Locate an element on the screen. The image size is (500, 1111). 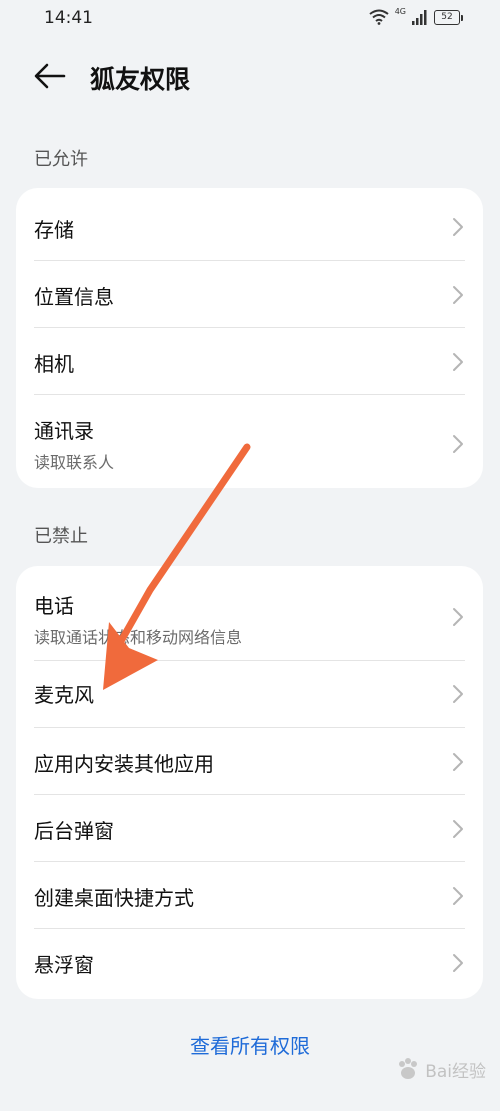
back-button is located at coordinates (50, 76).